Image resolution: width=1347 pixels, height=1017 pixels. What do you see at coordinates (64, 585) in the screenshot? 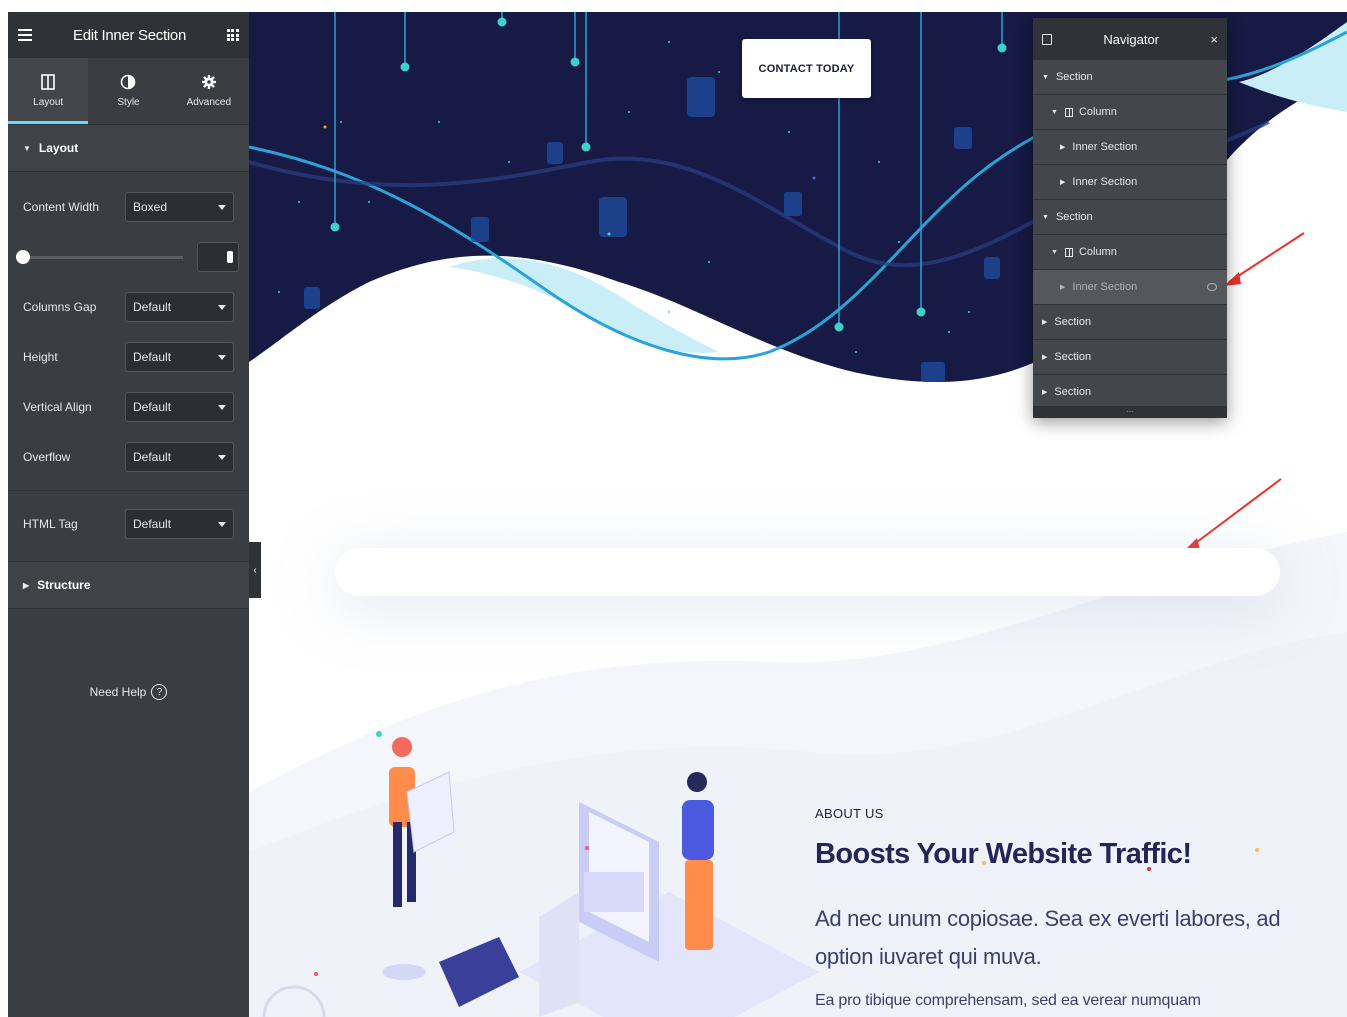
I see `section-label: Structure` at bounding box center [64, 585].